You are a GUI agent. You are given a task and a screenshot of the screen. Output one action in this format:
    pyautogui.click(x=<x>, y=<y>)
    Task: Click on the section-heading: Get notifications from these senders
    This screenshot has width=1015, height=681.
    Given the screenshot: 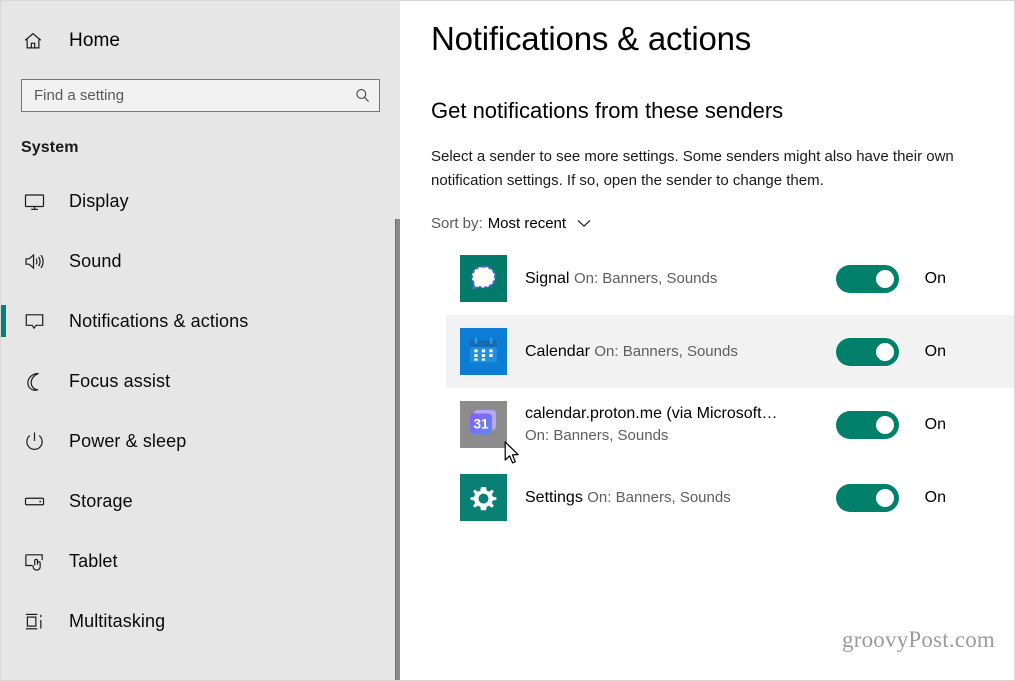 What is the action you would take?
    pyautogui.click(x=607, y=110)
    